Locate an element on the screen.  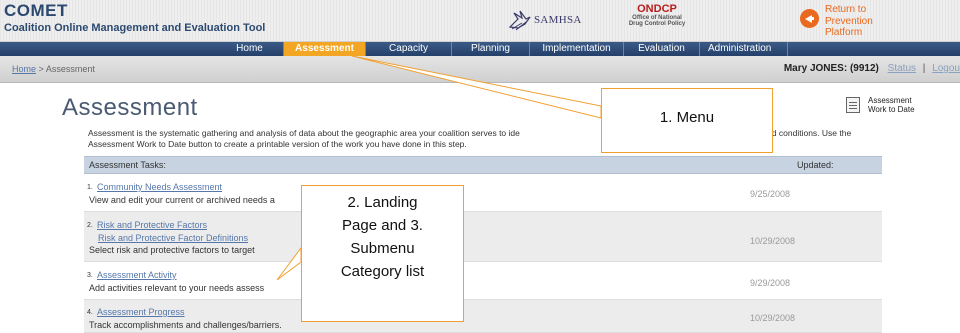
landing-callout-line-4: Category list is located at coordinates (382, 271).